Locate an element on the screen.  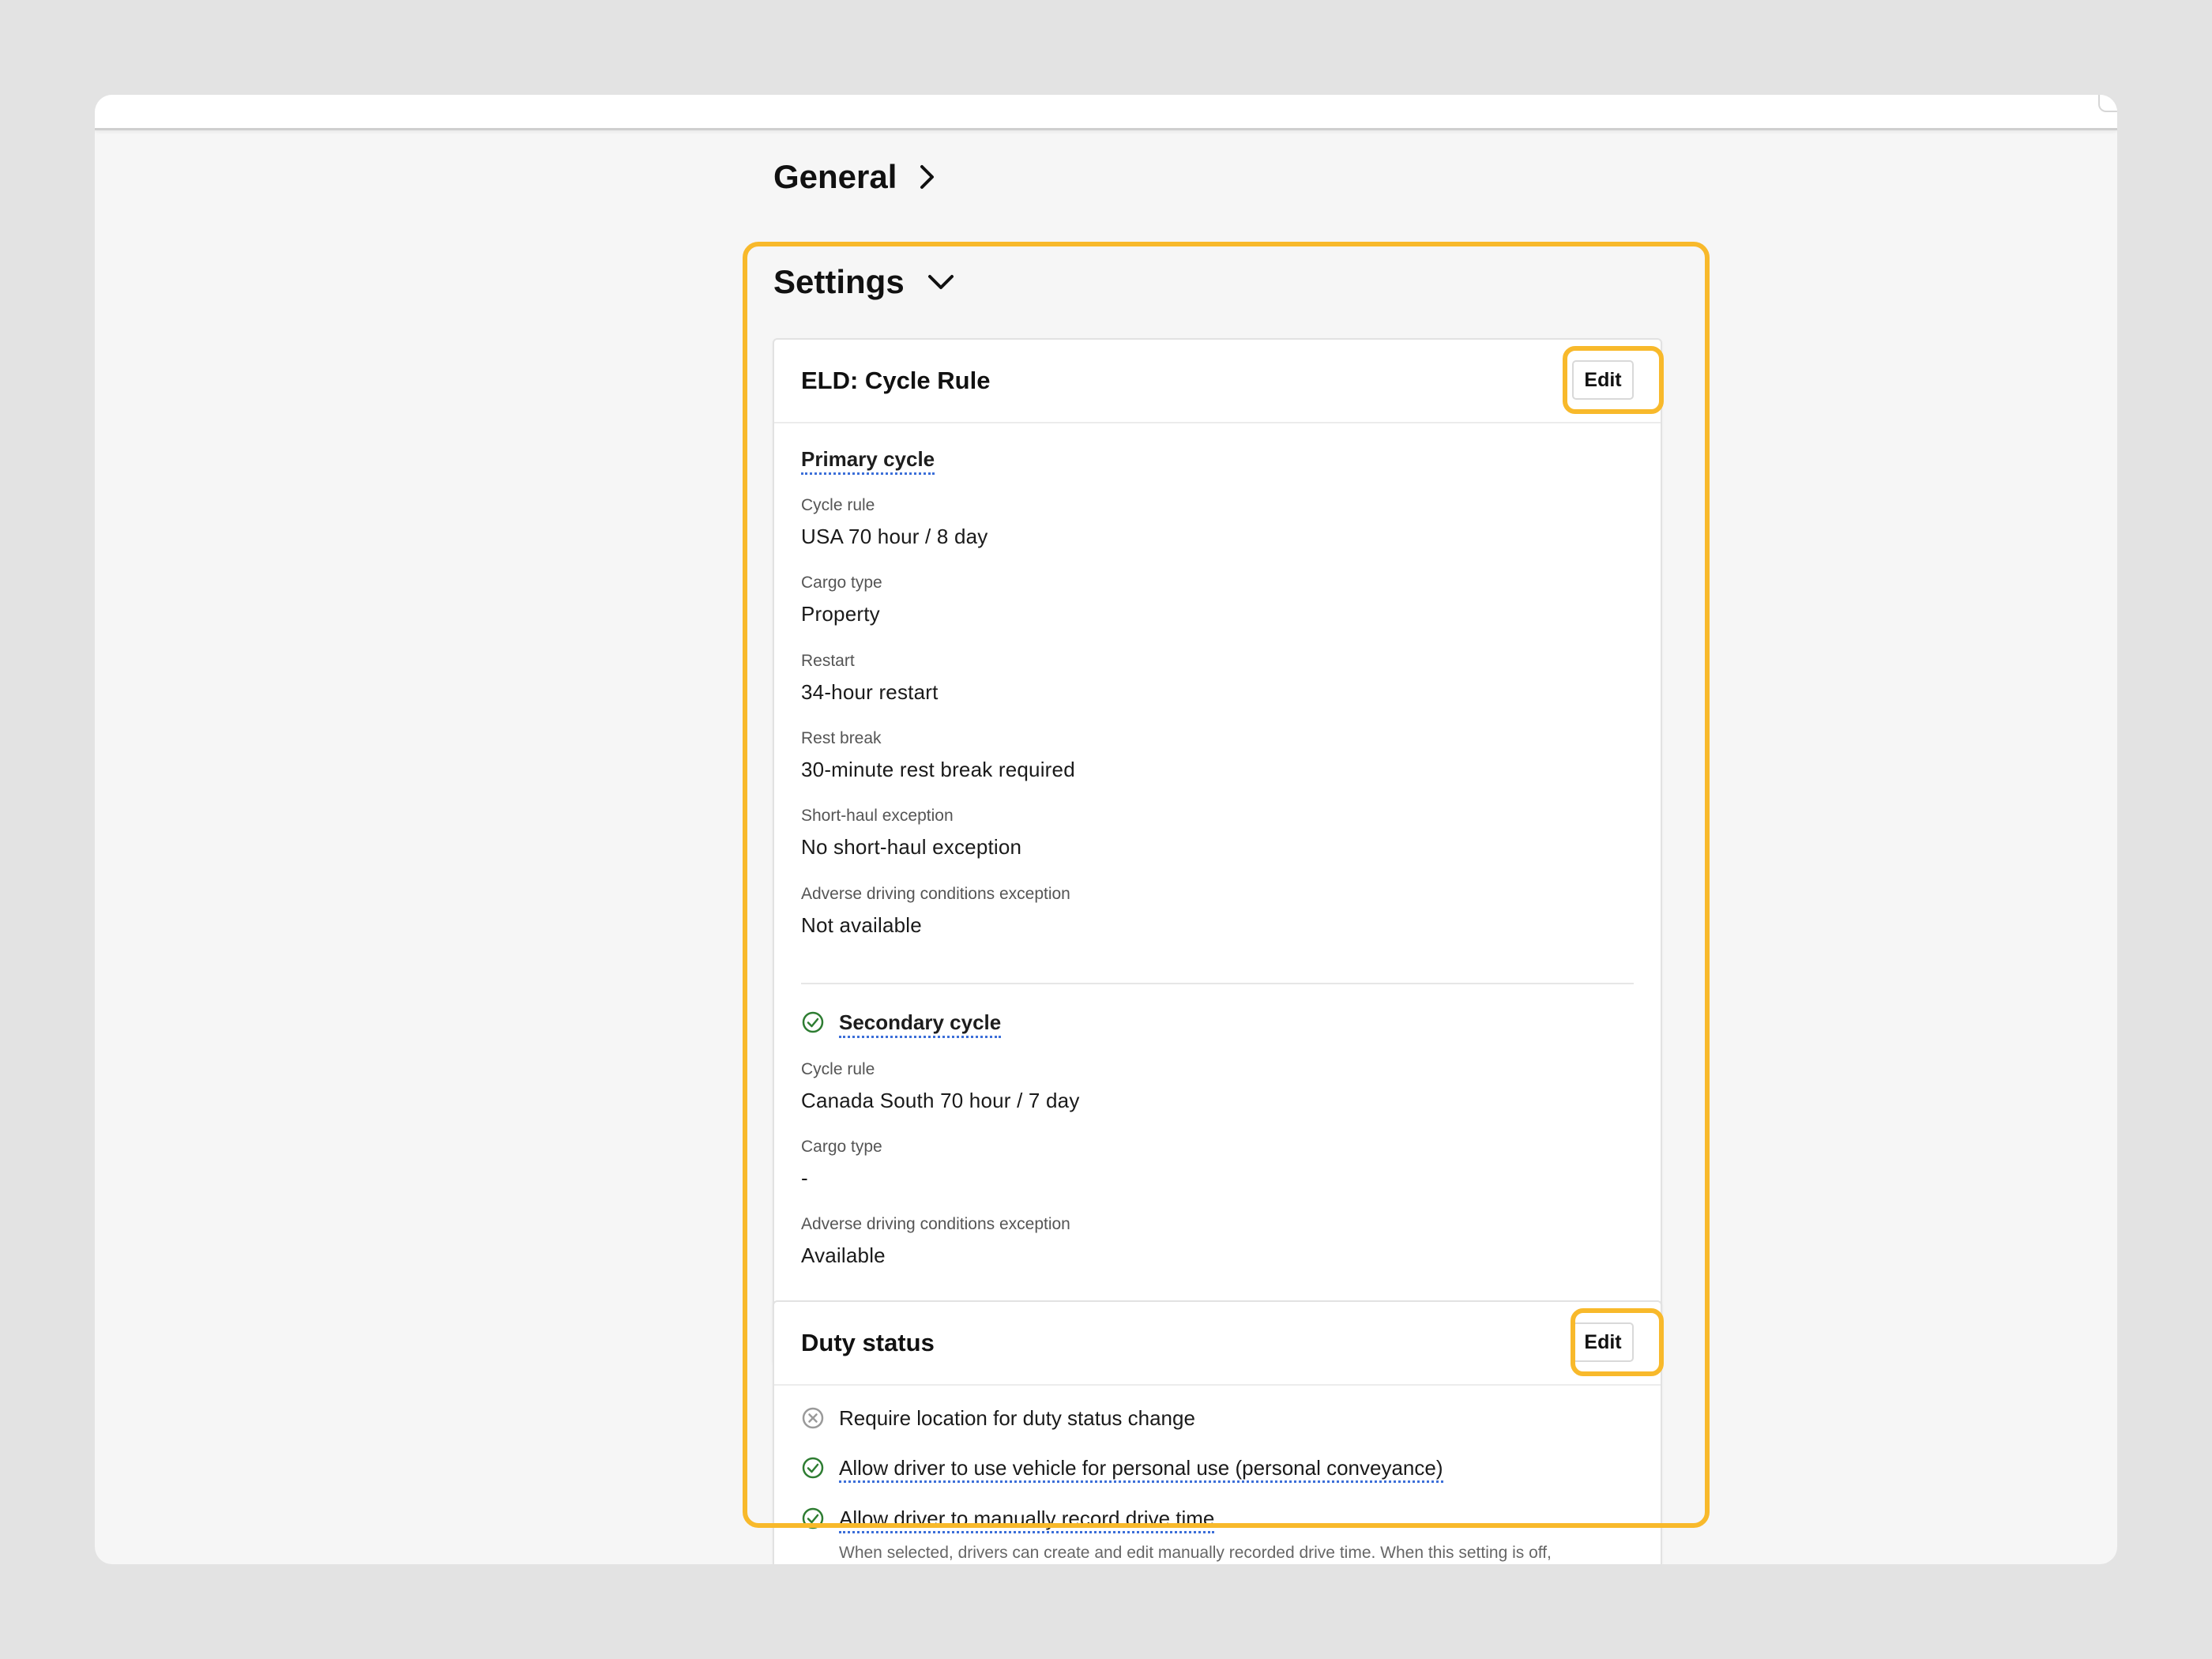
cycle-divider is located at coordinates (1218, 984).